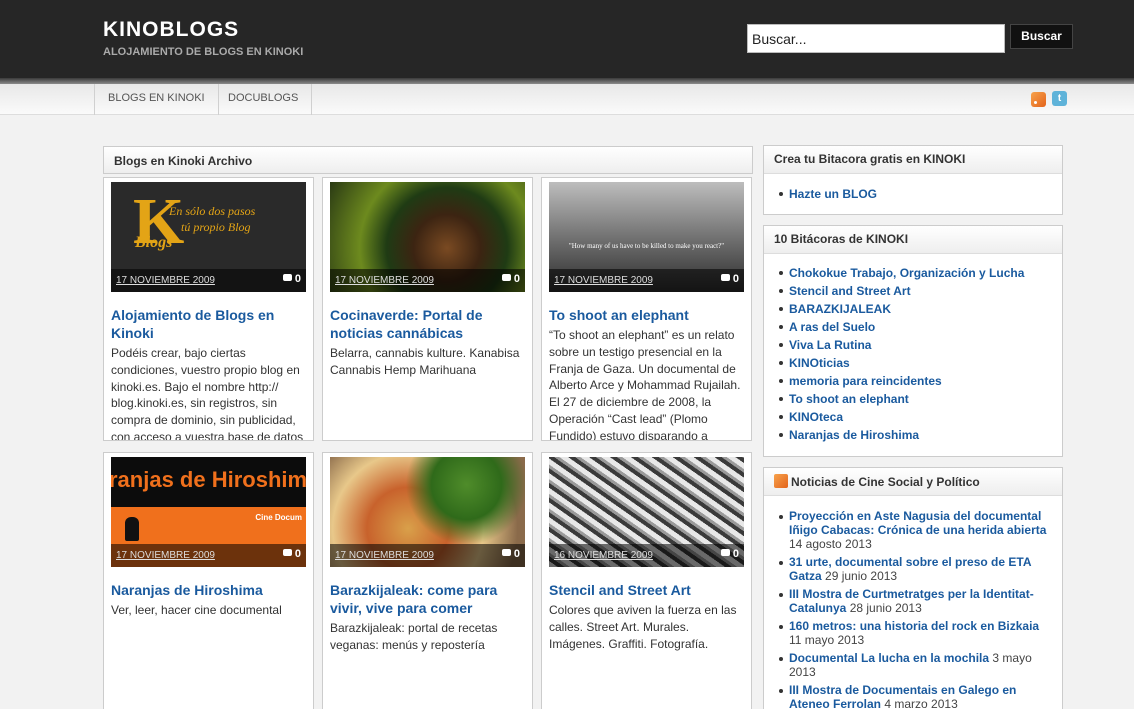 This screenshot has height=709, width=1134. Describe the element at coordinates (1041, 36) in the screenshot. I see `search-button: Buscar` at that location.